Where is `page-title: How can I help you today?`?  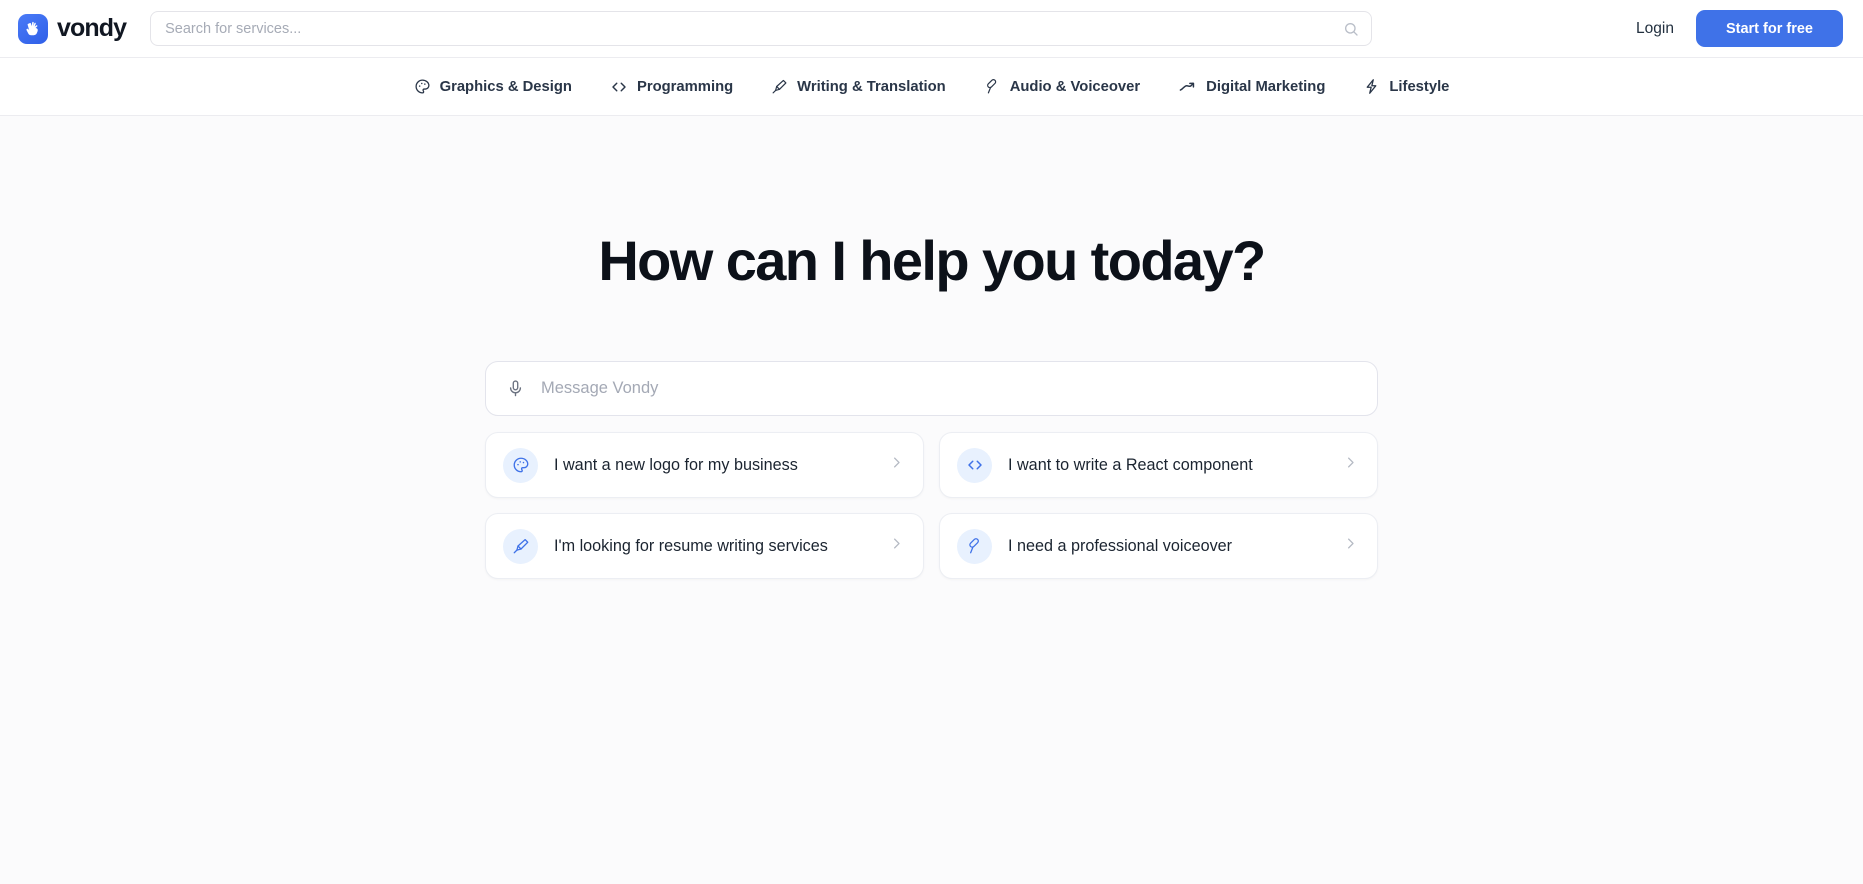
page-title: How can I help you today? is located at coordinates (932, 260).